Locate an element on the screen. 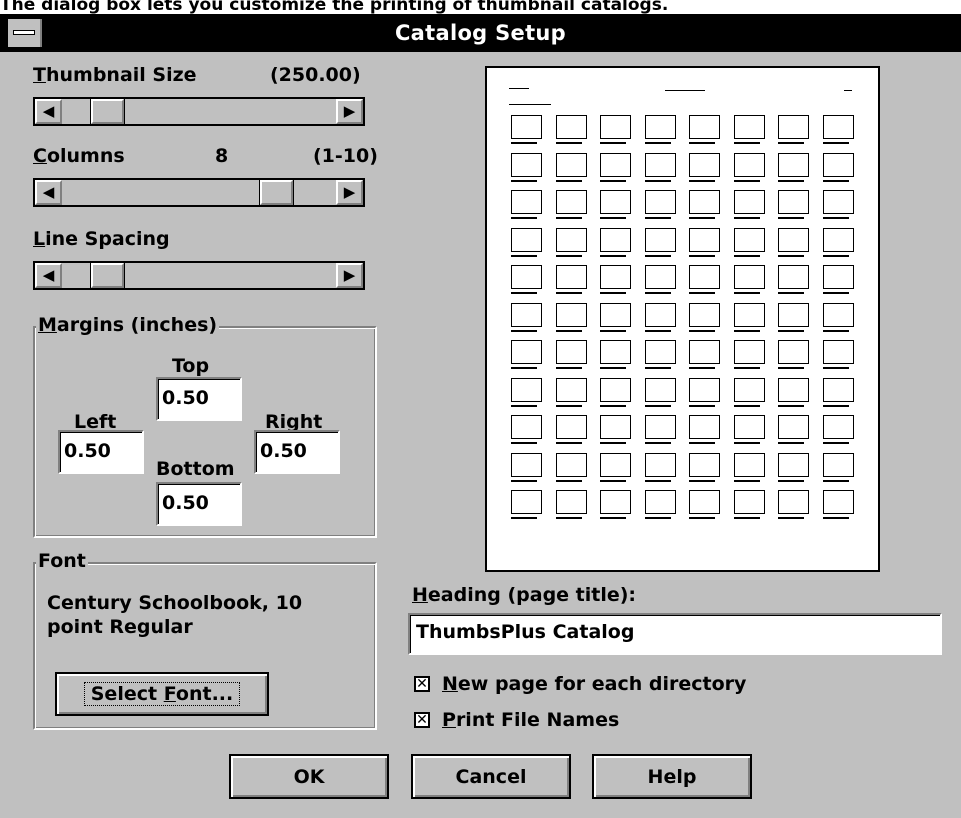 The width and height of the screenshot is (961, 818). line-spacing-right-arrow-icon: ▶ is located at coordinates (349, 275).